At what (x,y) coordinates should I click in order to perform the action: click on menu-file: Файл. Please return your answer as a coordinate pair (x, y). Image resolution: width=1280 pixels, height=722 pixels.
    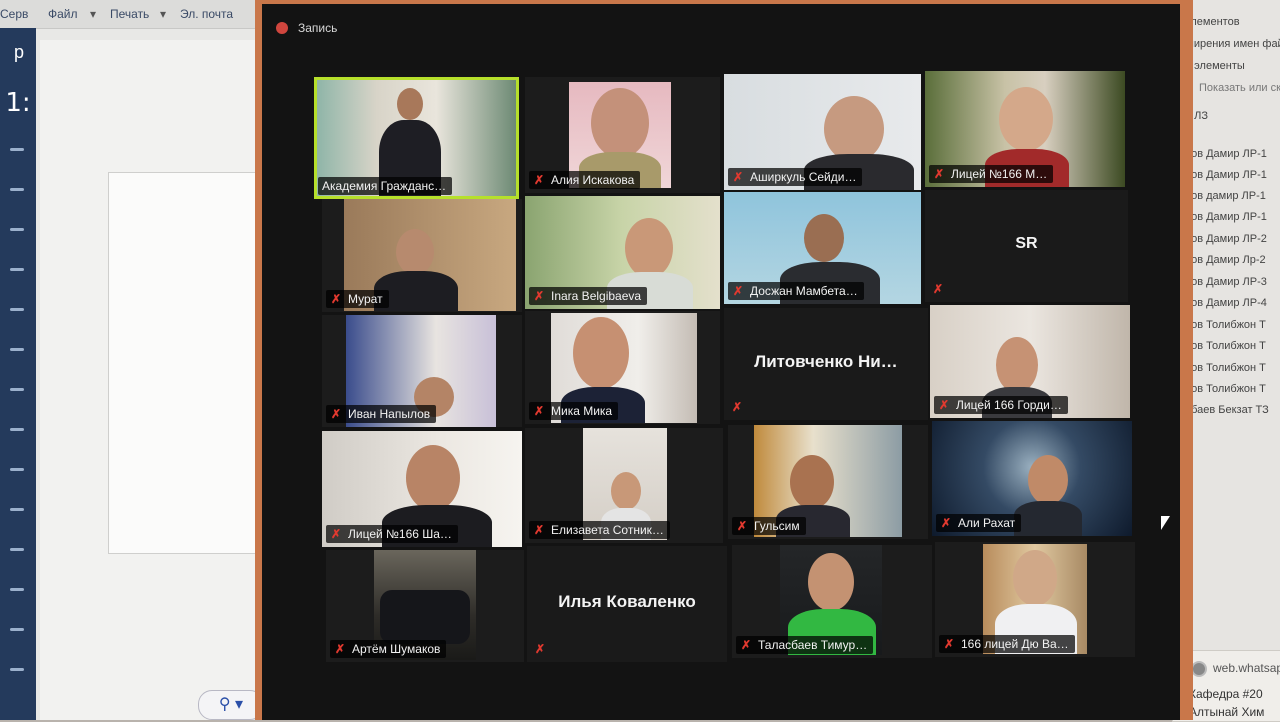
    Looking at the image, I should click on (63, 14).